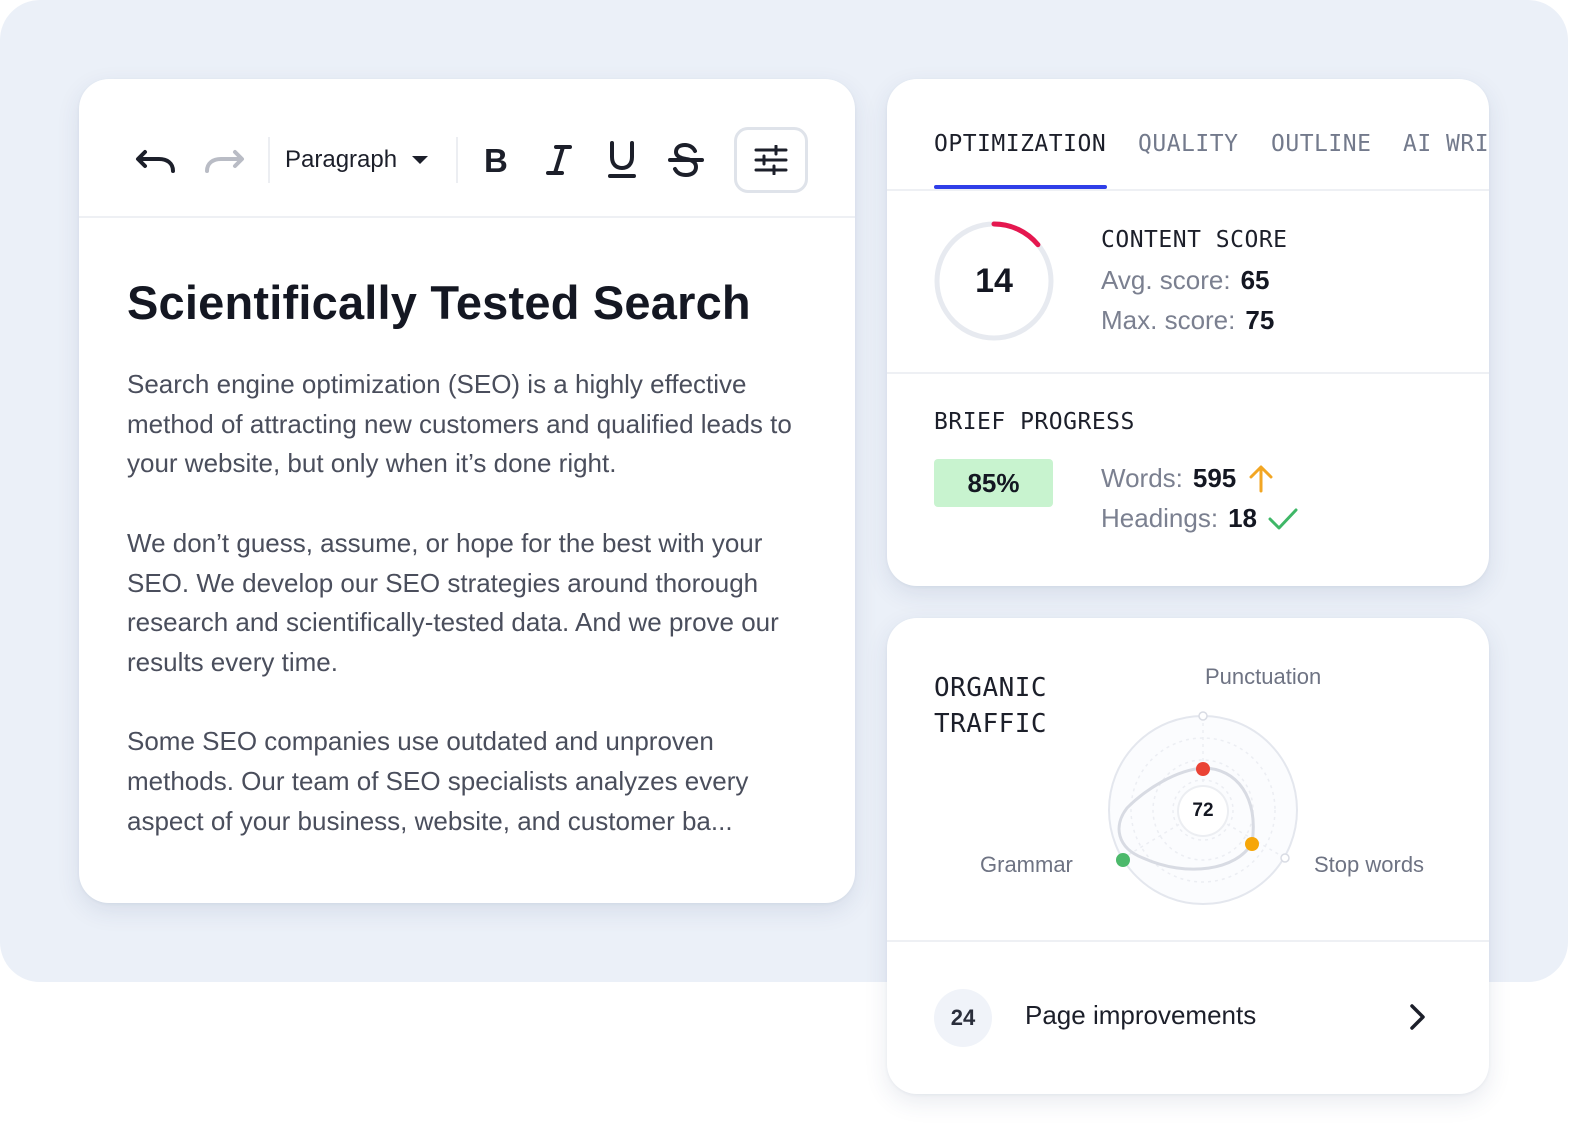 The width and height of the screenshot is (1584, 1128). What do you see at coordinates (990, 706) in the screenshot?
I see `organic-traffic-title: ORGANIC TRAFFIC` at bounding box center [990, 706].